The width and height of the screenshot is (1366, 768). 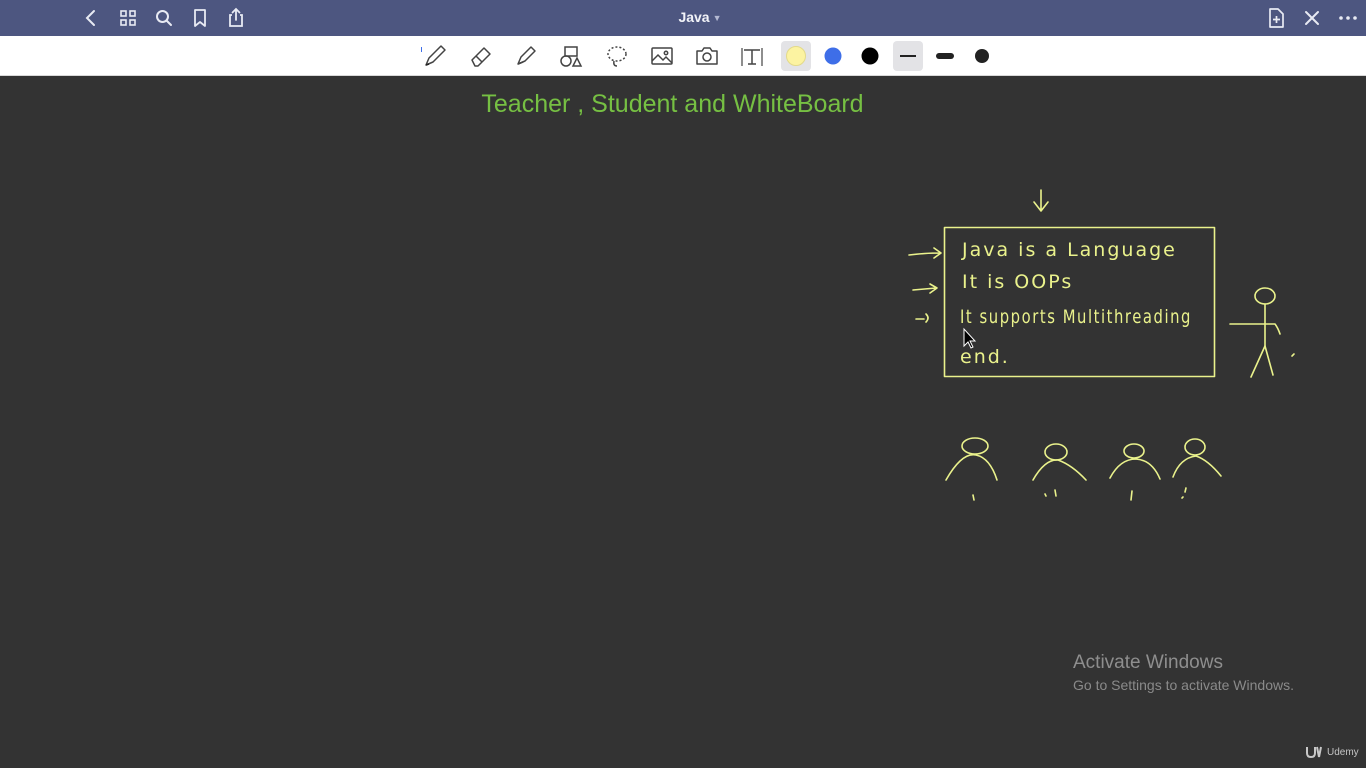 What do you see at coordinates (236, 18) in the screenshot?
I see `share-icon` at bounding box center [236, 18].